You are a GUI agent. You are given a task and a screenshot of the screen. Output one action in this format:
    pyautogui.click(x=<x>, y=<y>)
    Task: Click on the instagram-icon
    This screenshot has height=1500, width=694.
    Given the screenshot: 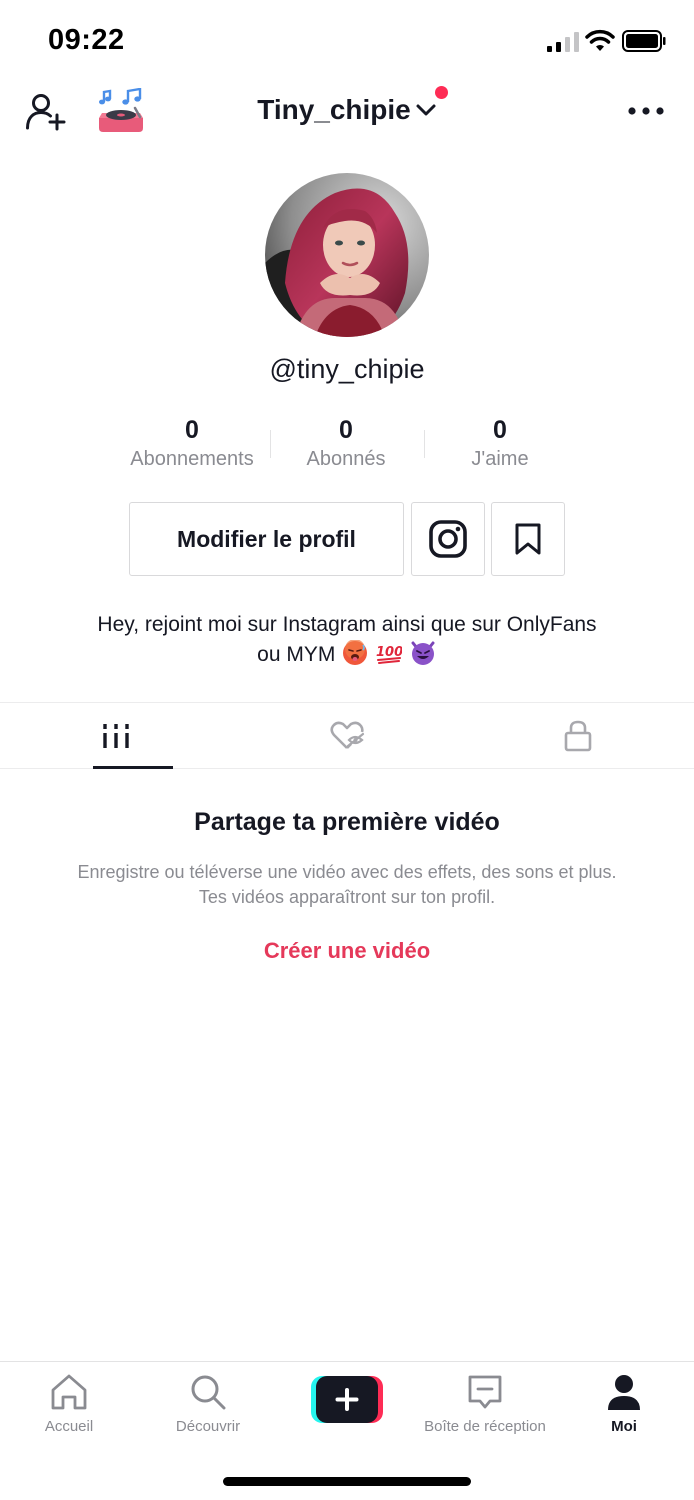 What is the action you would take?
    pyautogui.click(x=448, y=539)
    